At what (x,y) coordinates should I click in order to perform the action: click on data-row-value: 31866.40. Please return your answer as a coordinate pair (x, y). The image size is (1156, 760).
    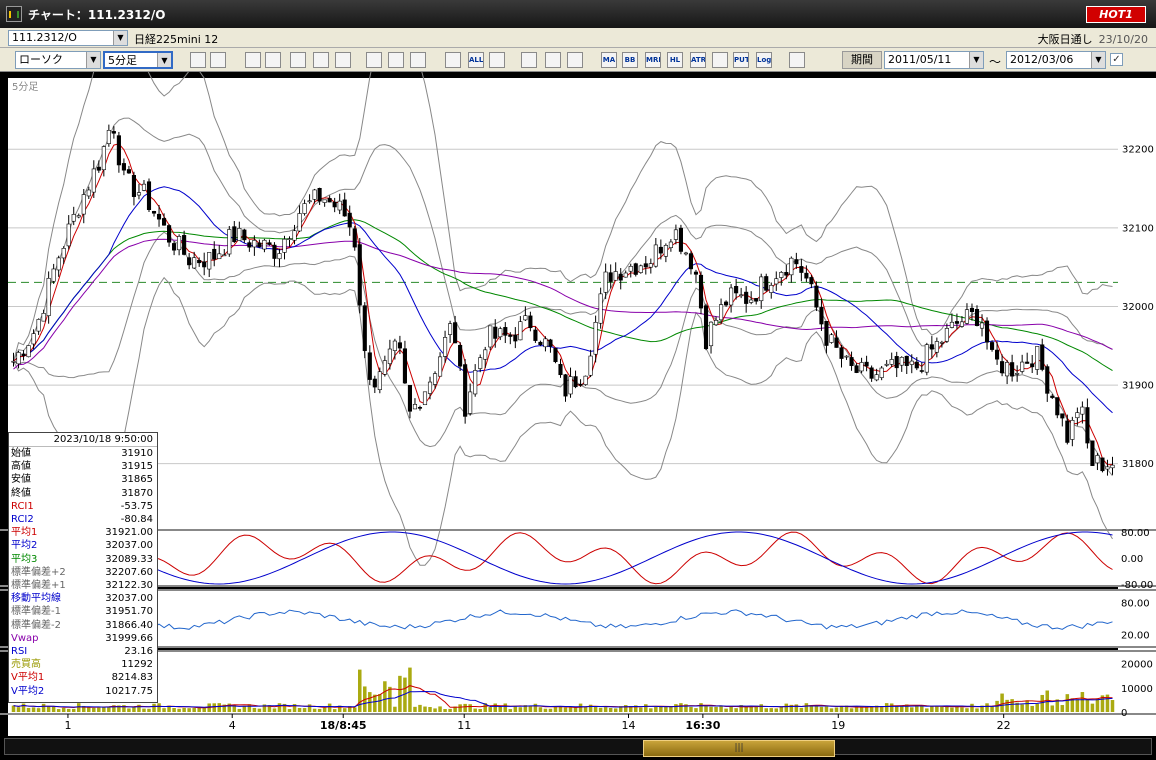
    Looking at the image, I should click on (129, 625).